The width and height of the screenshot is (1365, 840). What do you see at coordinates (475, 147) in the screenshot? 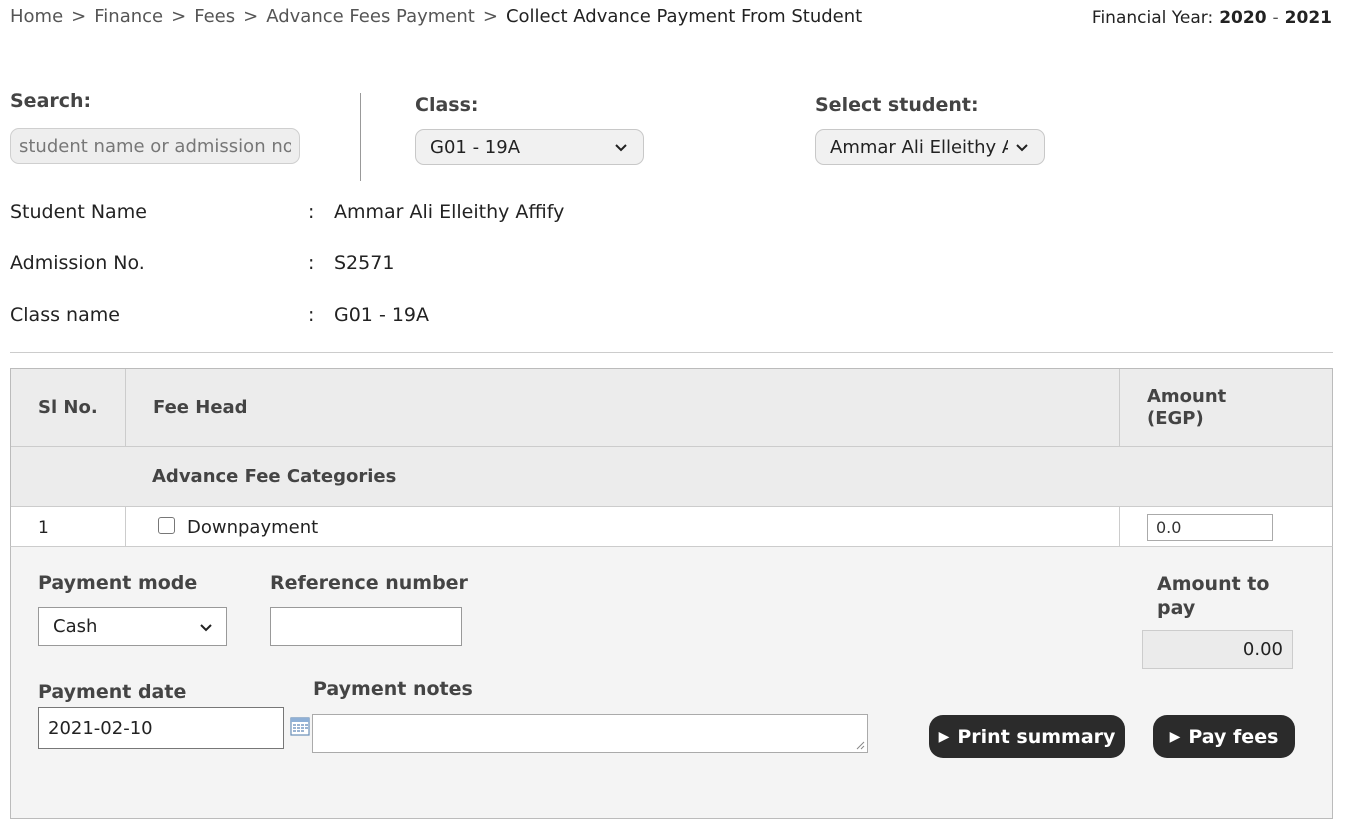
I see `class-select-value: G01 - 19A` at bounding box center [475, 147].